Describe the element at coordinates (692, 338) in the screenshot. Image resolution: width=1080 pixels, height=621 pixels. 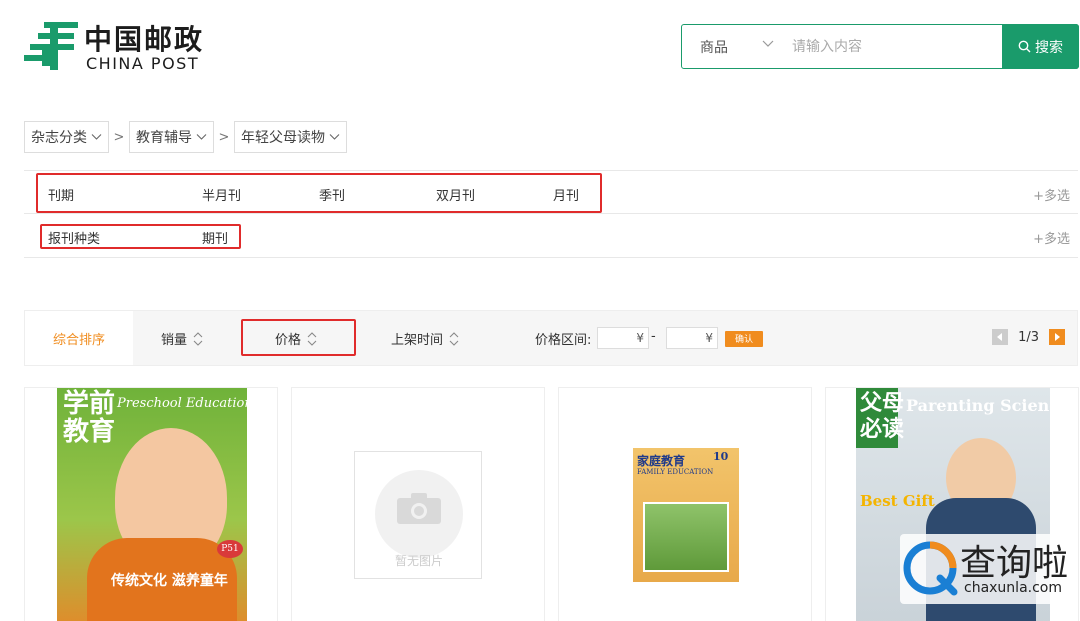
I see `price-max-input: ¥` at that location.